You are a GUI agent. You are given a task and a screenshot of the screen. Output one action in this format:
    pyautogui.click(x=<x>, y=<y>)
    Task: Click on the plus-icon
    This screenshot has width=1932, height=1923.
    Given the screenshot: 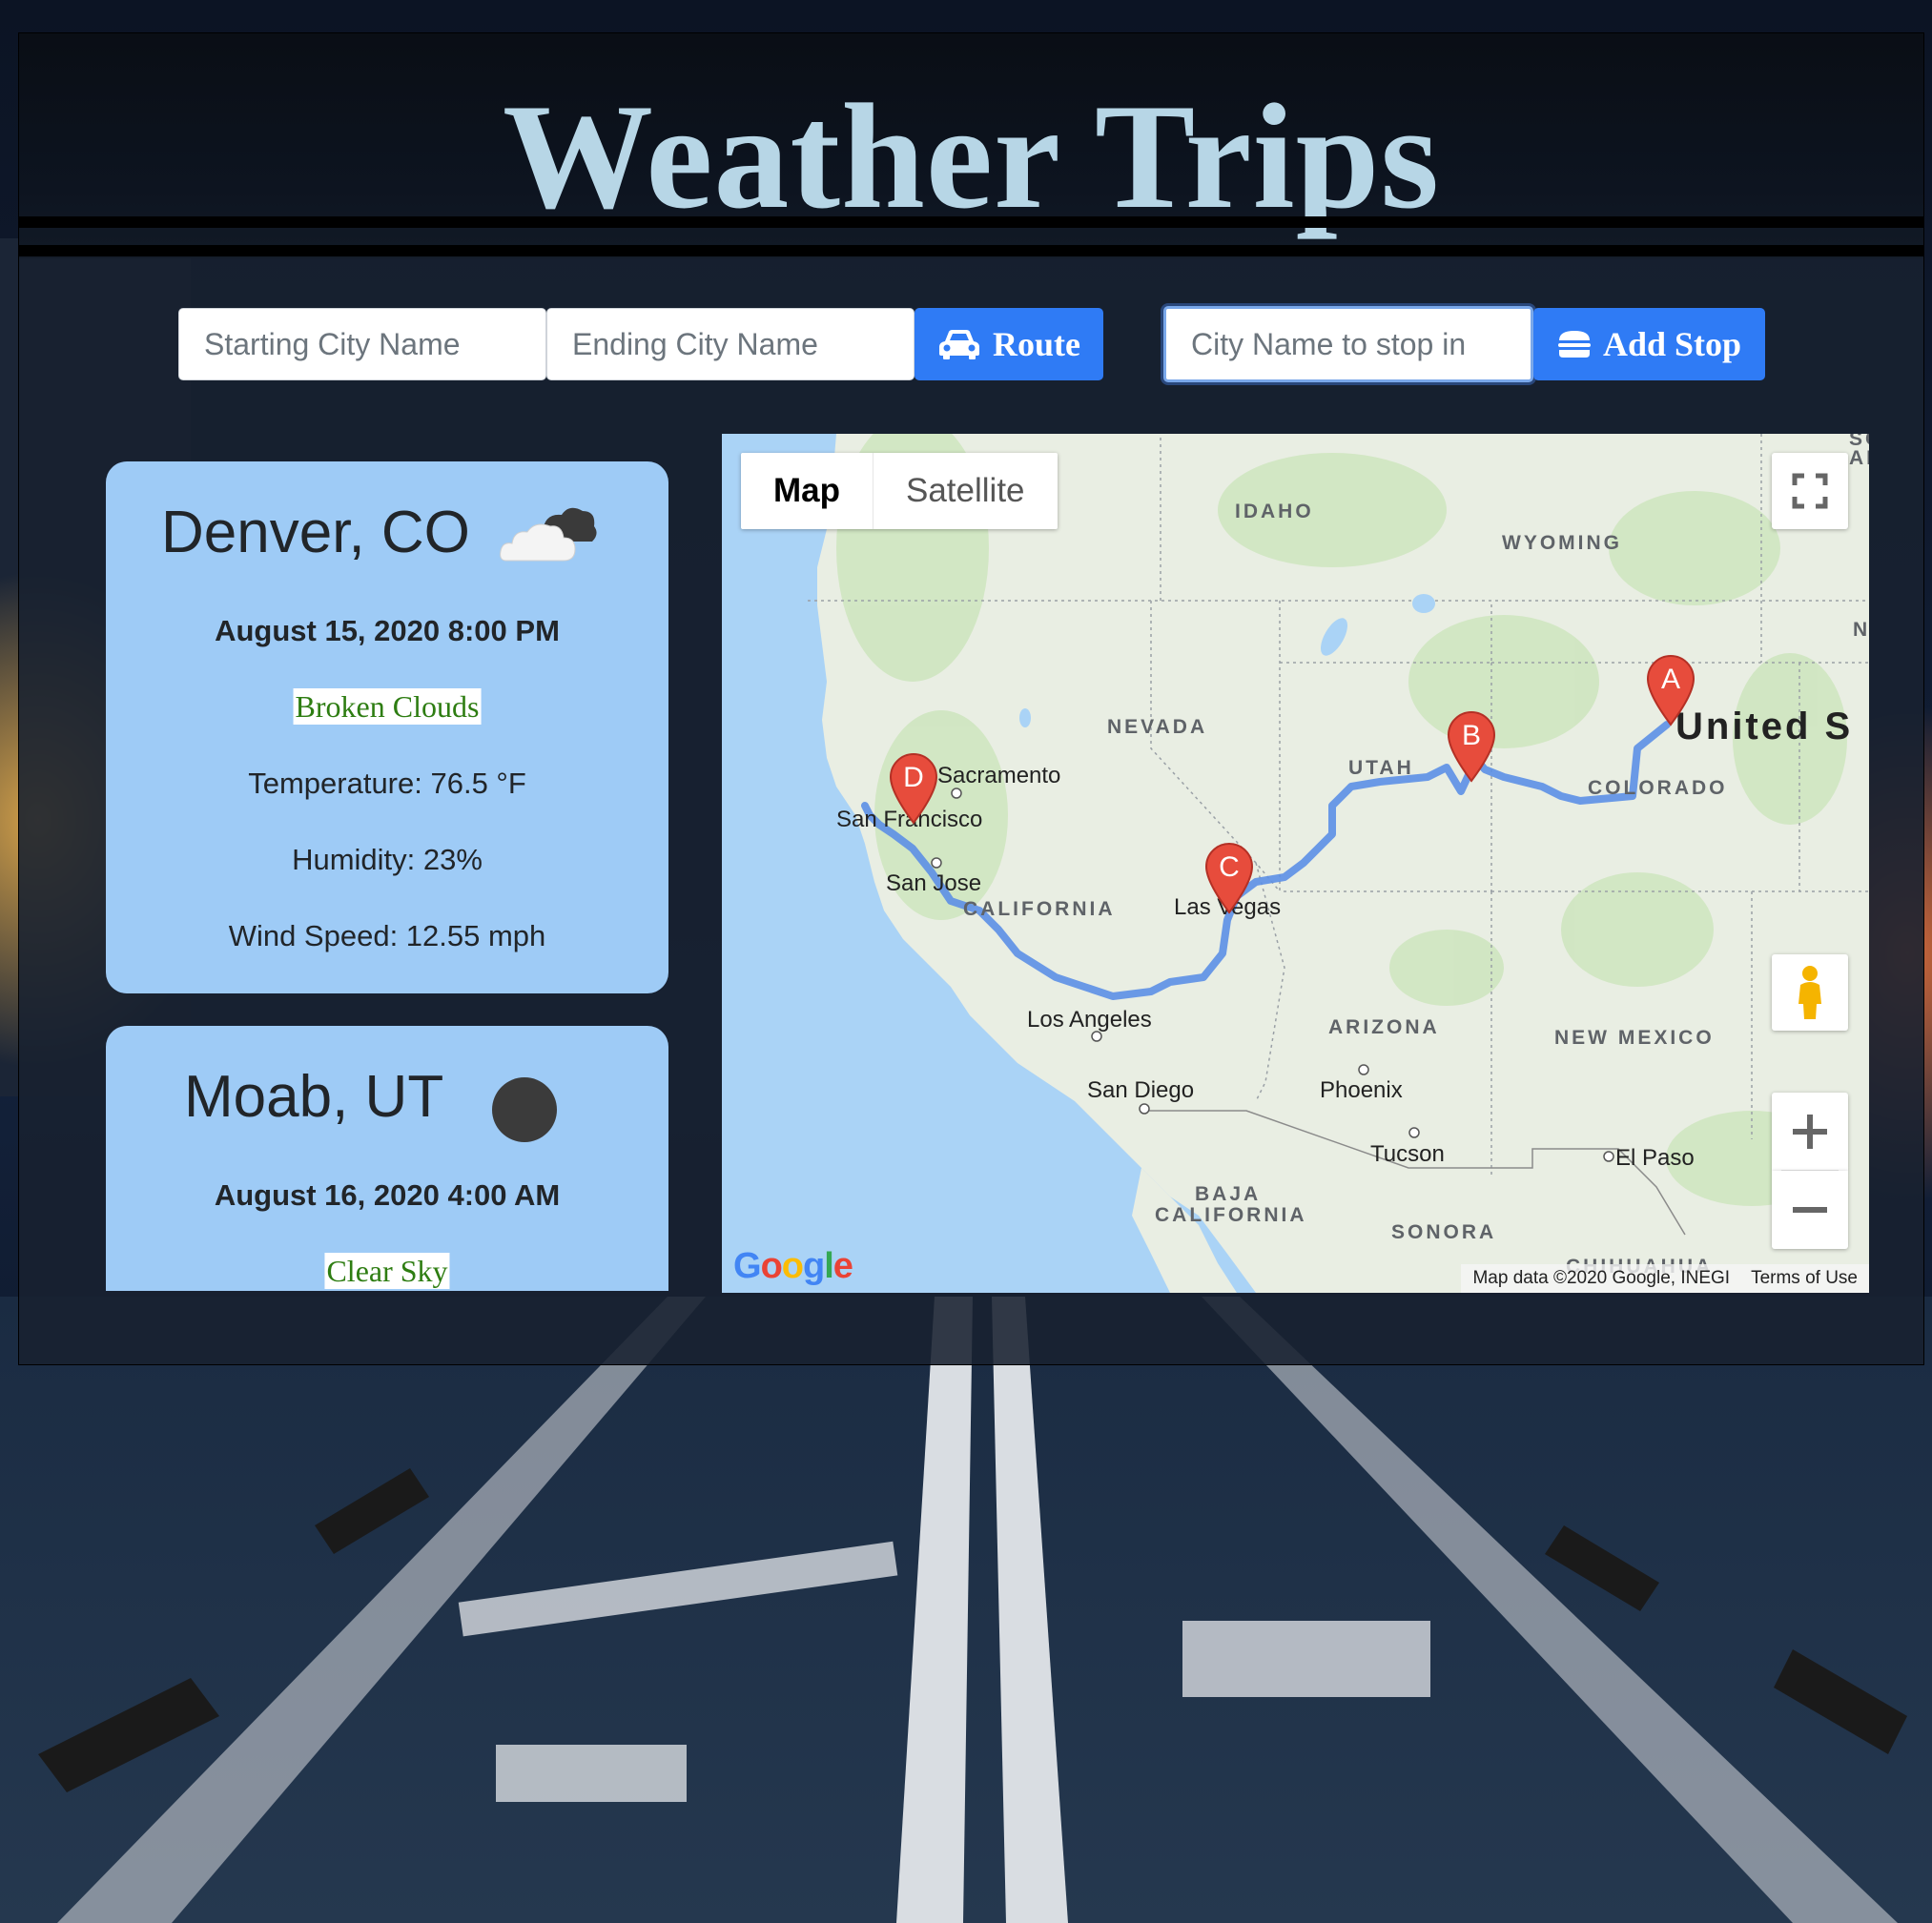 What is the action you would take?
    pyautogui.click(x=1810, y=1132)
    